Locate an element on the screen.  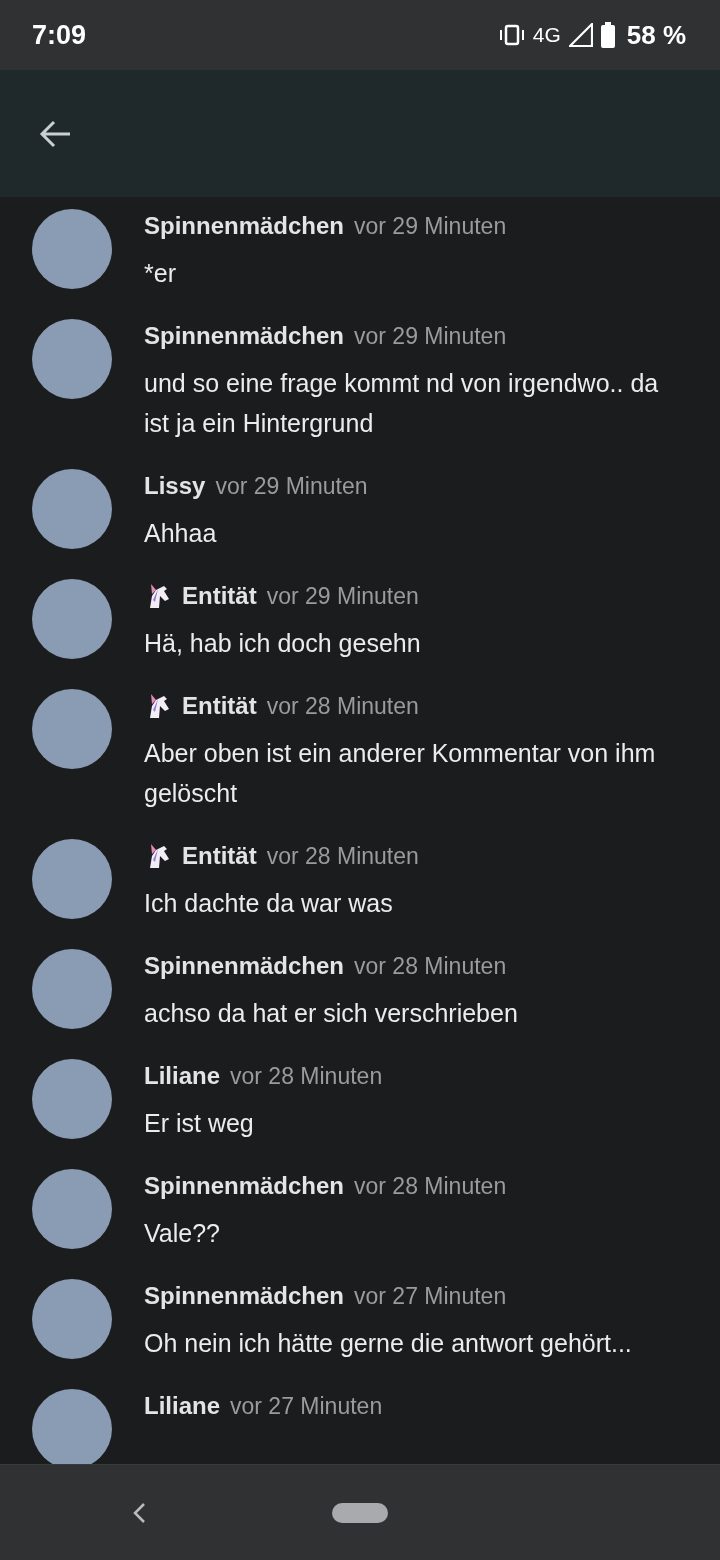
comment-text: Ahhaa is located at coordinates (181, 533).